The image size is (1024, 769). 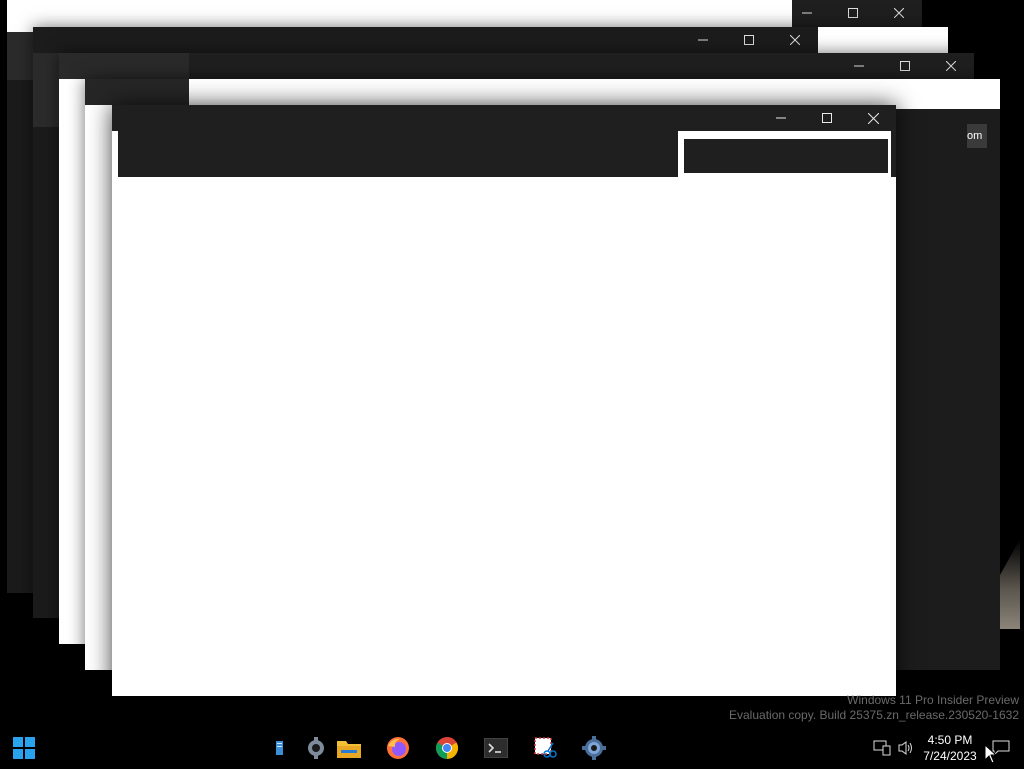 I want to click on window-3-minimize-button, so click(x=859, y=66).